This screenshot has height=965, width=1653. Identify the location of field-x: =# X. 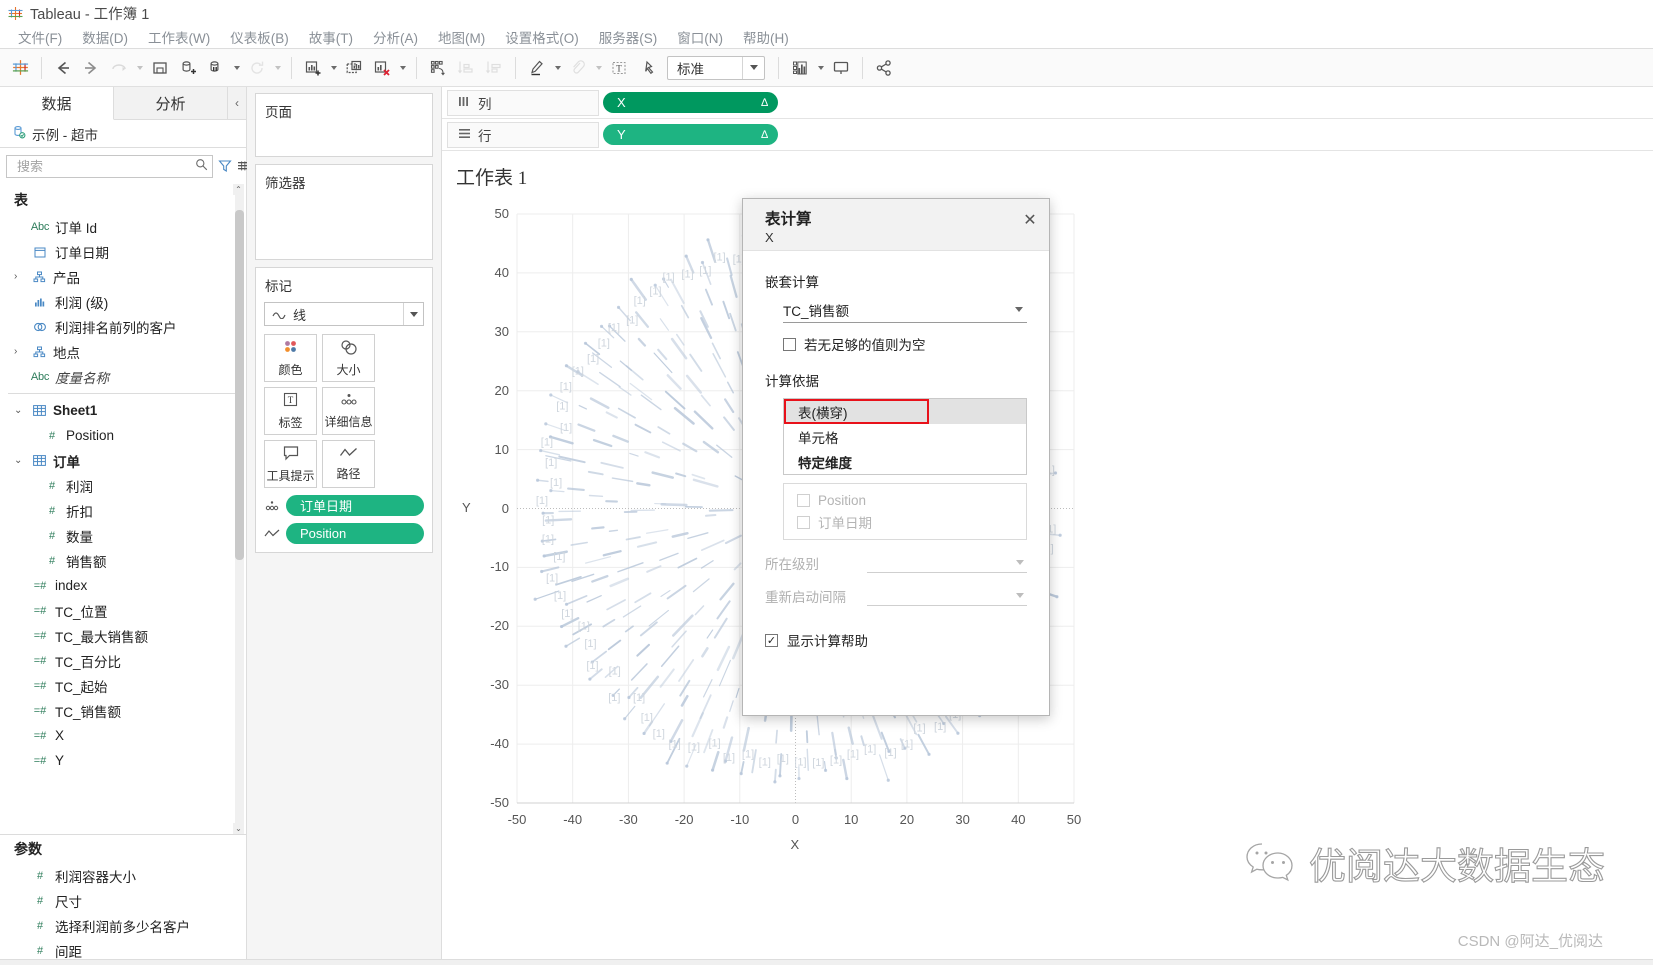
(123, 735).